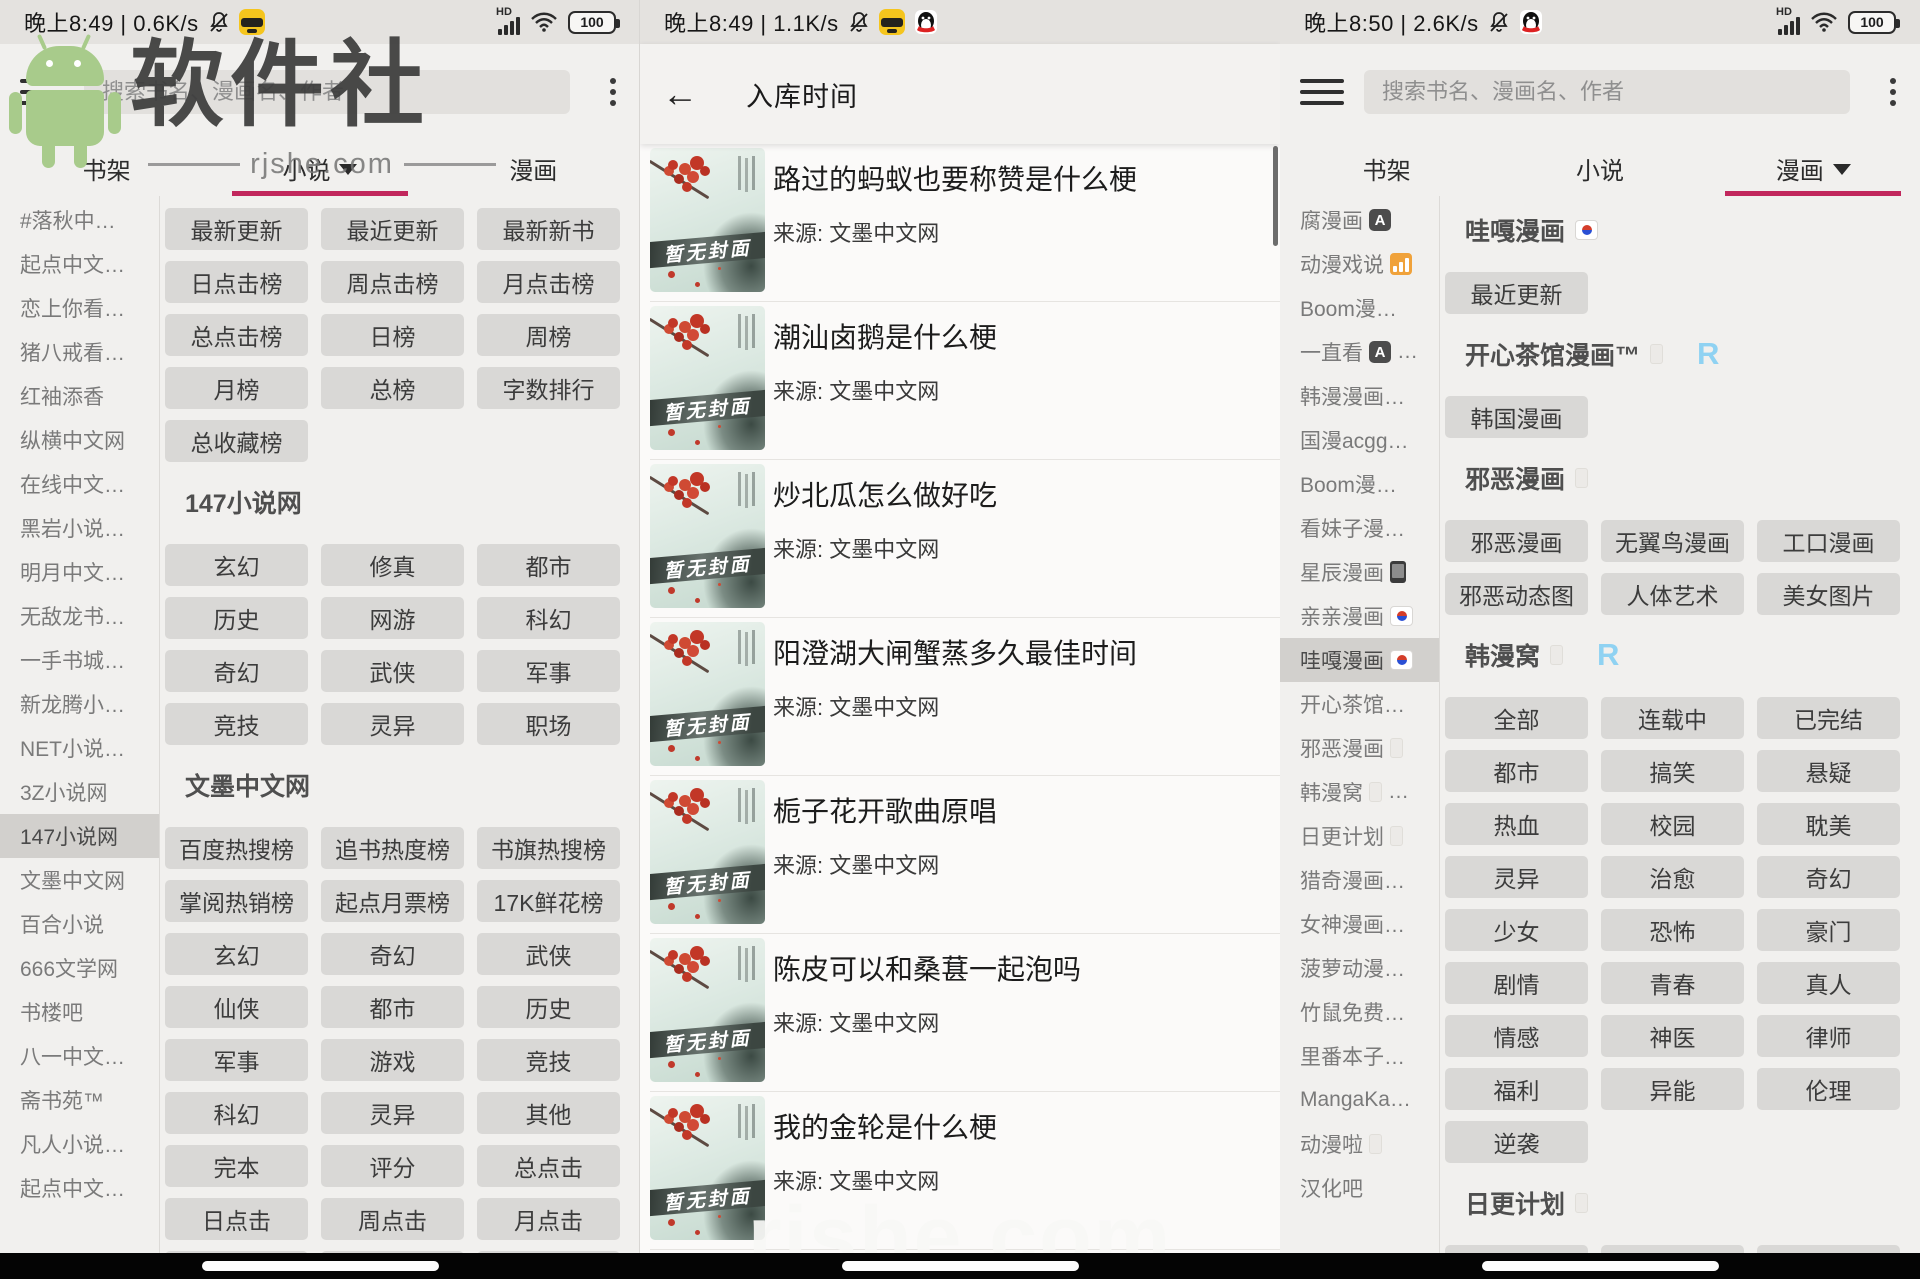 The height and width of the screenshot is (1279, 1920). I want to click on category-button-青春: 青春, so click(1672, 983).